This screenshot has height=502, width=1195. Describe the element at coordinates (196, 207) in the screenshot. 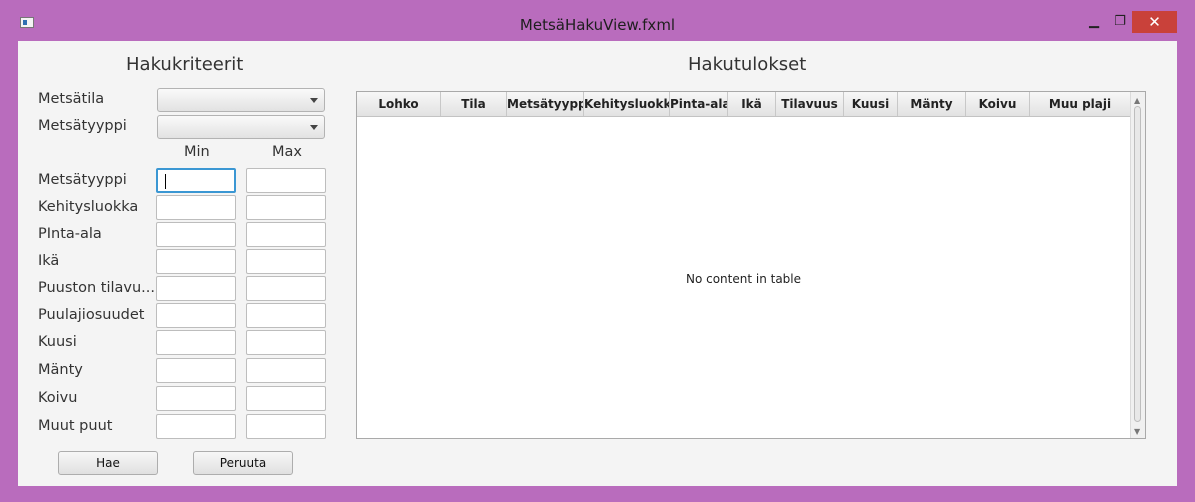

I see `kehitysluokka-min-field` at that location.